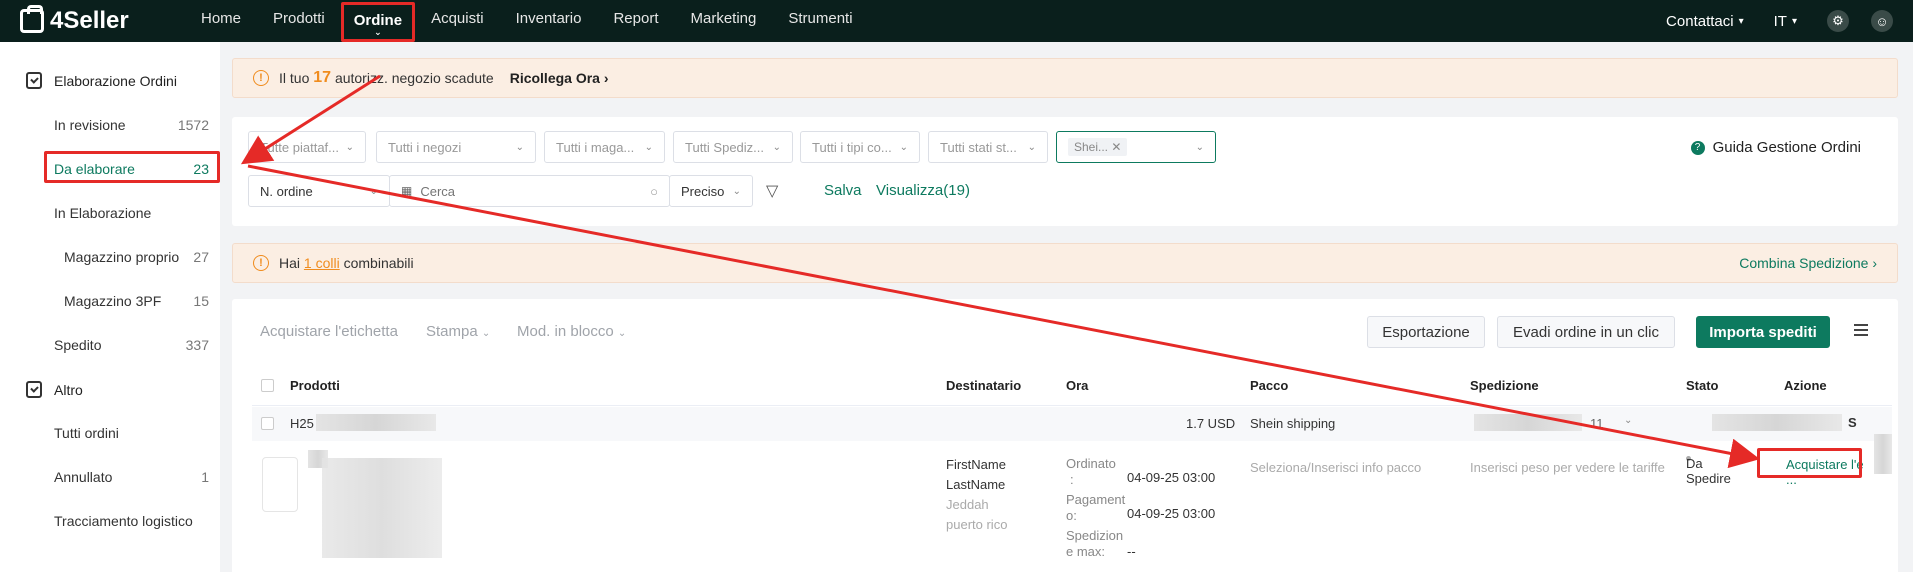 The width and height of the screenshot is (1913, 572). I want to click on contact-menu: Contattaci ▾, so click(1705, 21).